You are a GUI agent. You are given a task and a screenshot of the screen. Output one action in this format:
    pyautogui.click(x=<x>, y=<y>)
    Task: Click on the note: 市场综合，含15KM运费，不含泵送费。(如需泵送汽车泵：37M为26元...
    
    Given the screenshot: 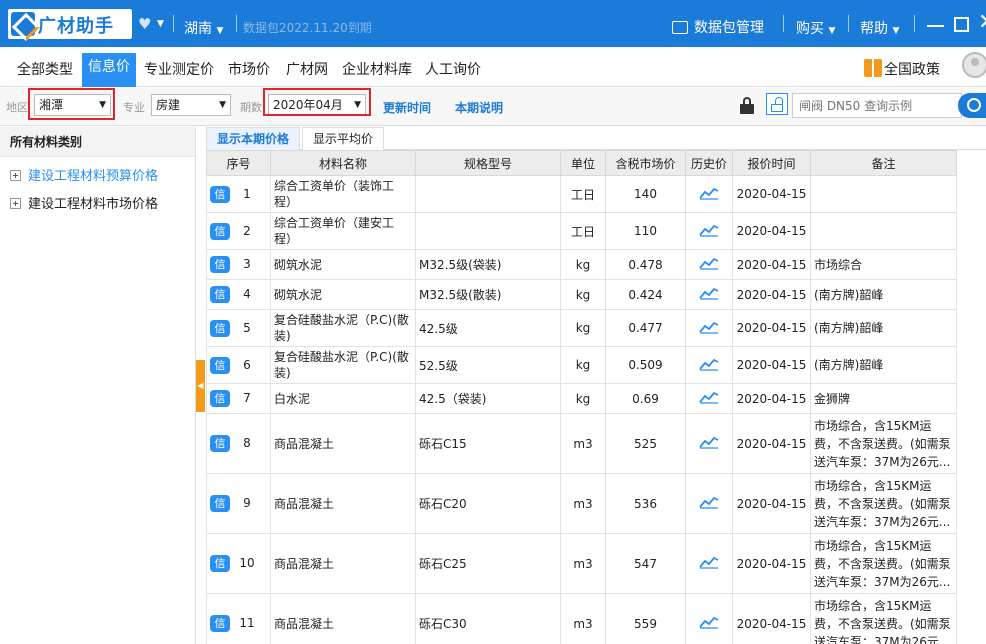 What is the action you would take?
    pyautogui.click(x=882, y=443)
    